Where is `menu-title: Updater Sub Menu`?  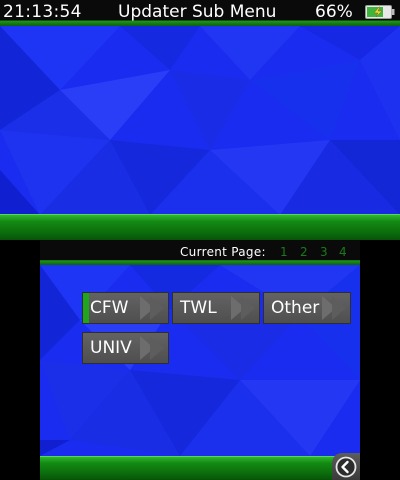 menu-title: Updater Sub Menu is located at coordinates (197, 12).